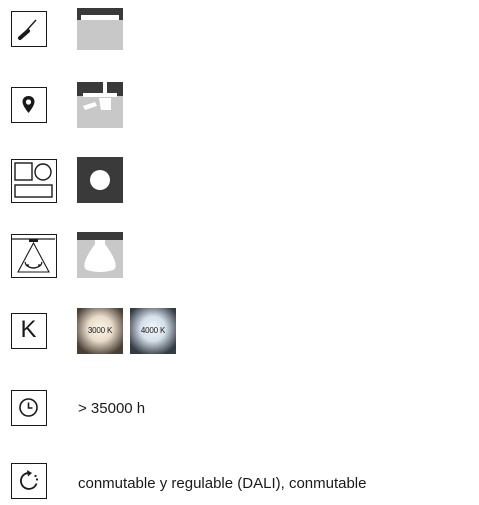 Image resolution: width=479 pixels, height=505 pixels. I want to click on lifetime-icon-box, so click(29, 408).